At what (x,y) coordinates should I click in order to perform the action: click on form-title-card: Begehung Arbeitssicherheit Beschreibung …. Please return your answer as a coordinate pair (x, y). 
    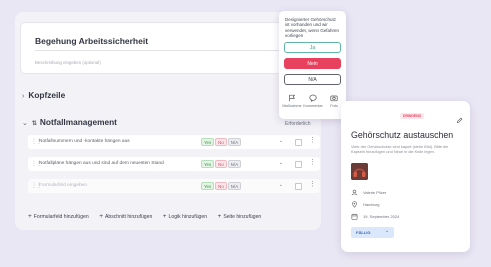
    Looking at the image, I should click on (162, 48).